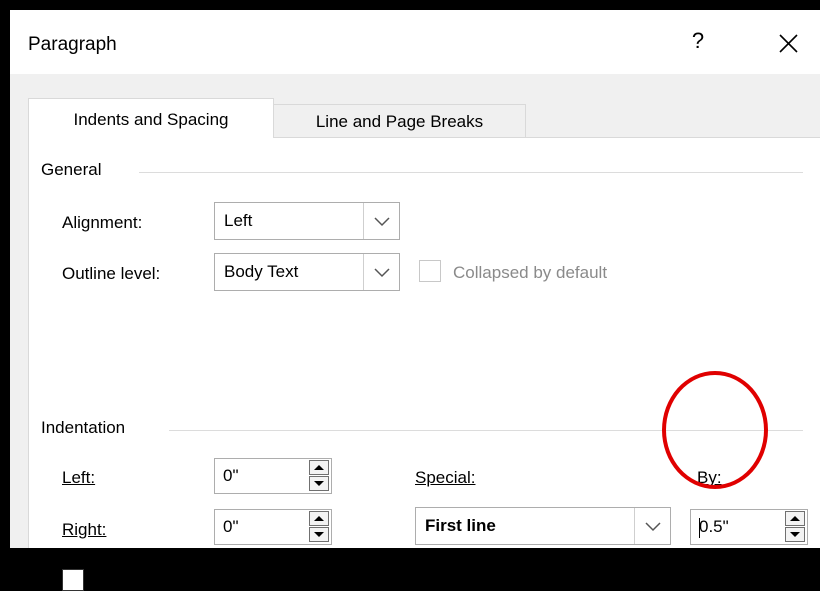  Describe the element at coordinates (111, 273) in the screenshot. I see `outline-level-label: Outline level:` at that location.